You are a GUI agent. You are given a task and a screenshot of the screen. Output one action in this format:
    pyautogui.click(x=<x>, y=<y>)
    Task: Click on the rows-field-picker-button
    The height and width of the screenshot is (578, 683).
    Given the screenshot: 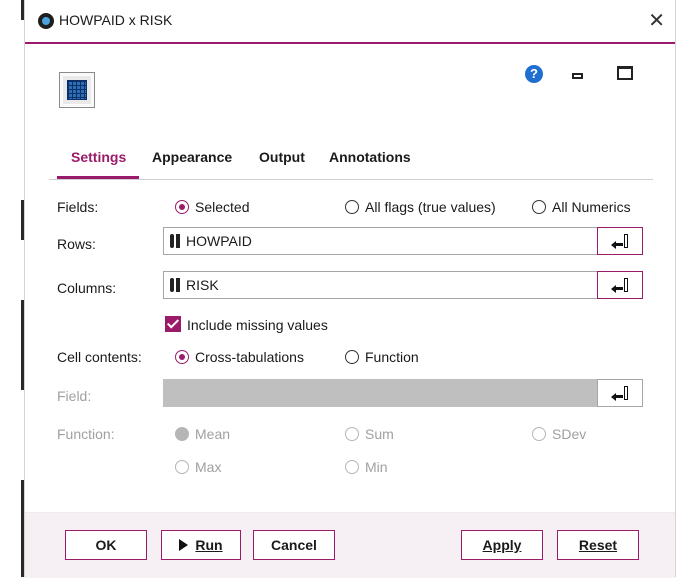 What is the action you would take?
    pyautogui.click(x=620, y=241)
    